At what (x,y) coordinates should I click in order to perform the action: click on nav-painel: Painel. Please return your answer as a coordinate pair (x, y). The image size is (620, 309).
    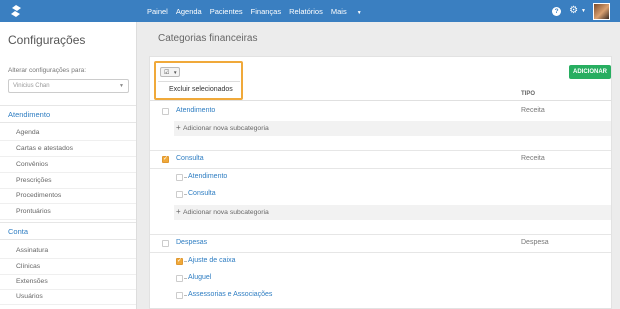
    Looking at the image, I should click on (157, 11).